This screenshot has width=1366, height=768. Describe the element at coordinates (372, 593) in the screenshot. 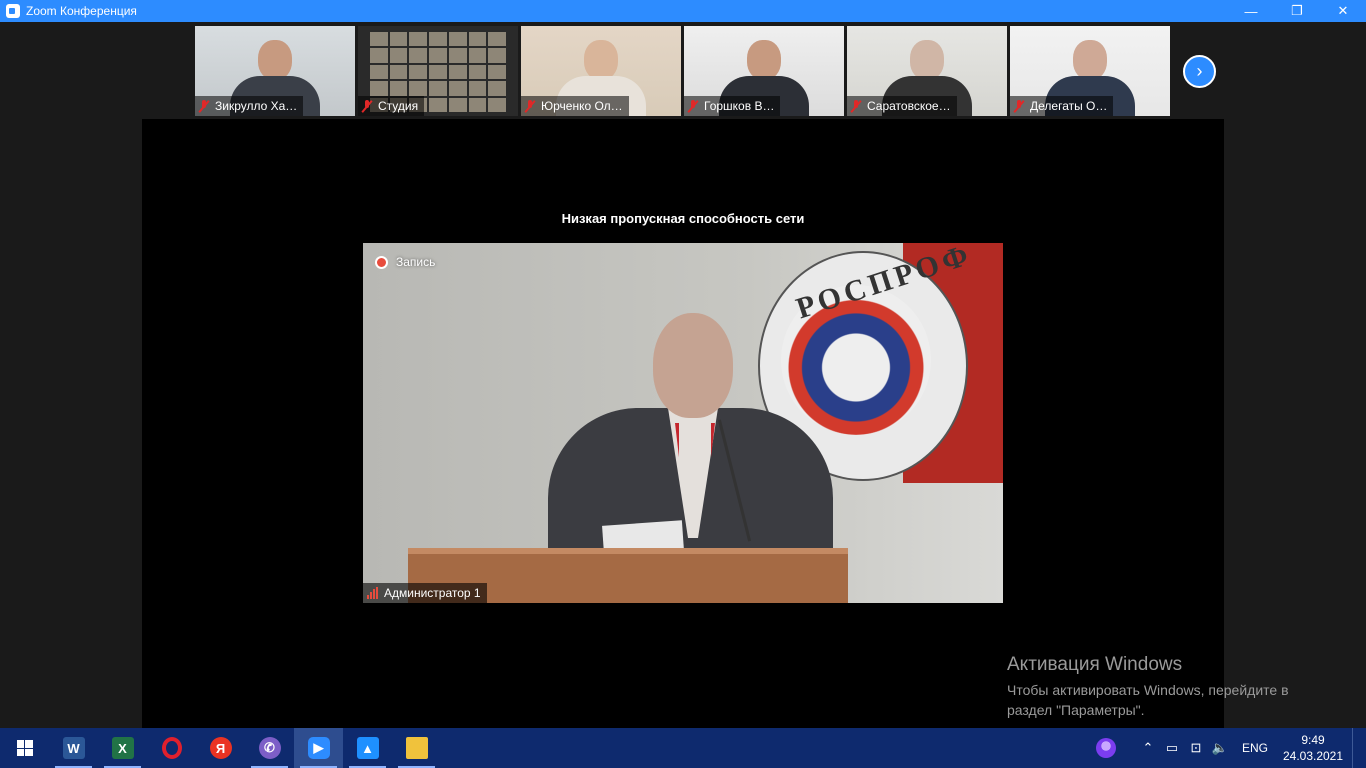

I see `signal-strength-icon` at that location.